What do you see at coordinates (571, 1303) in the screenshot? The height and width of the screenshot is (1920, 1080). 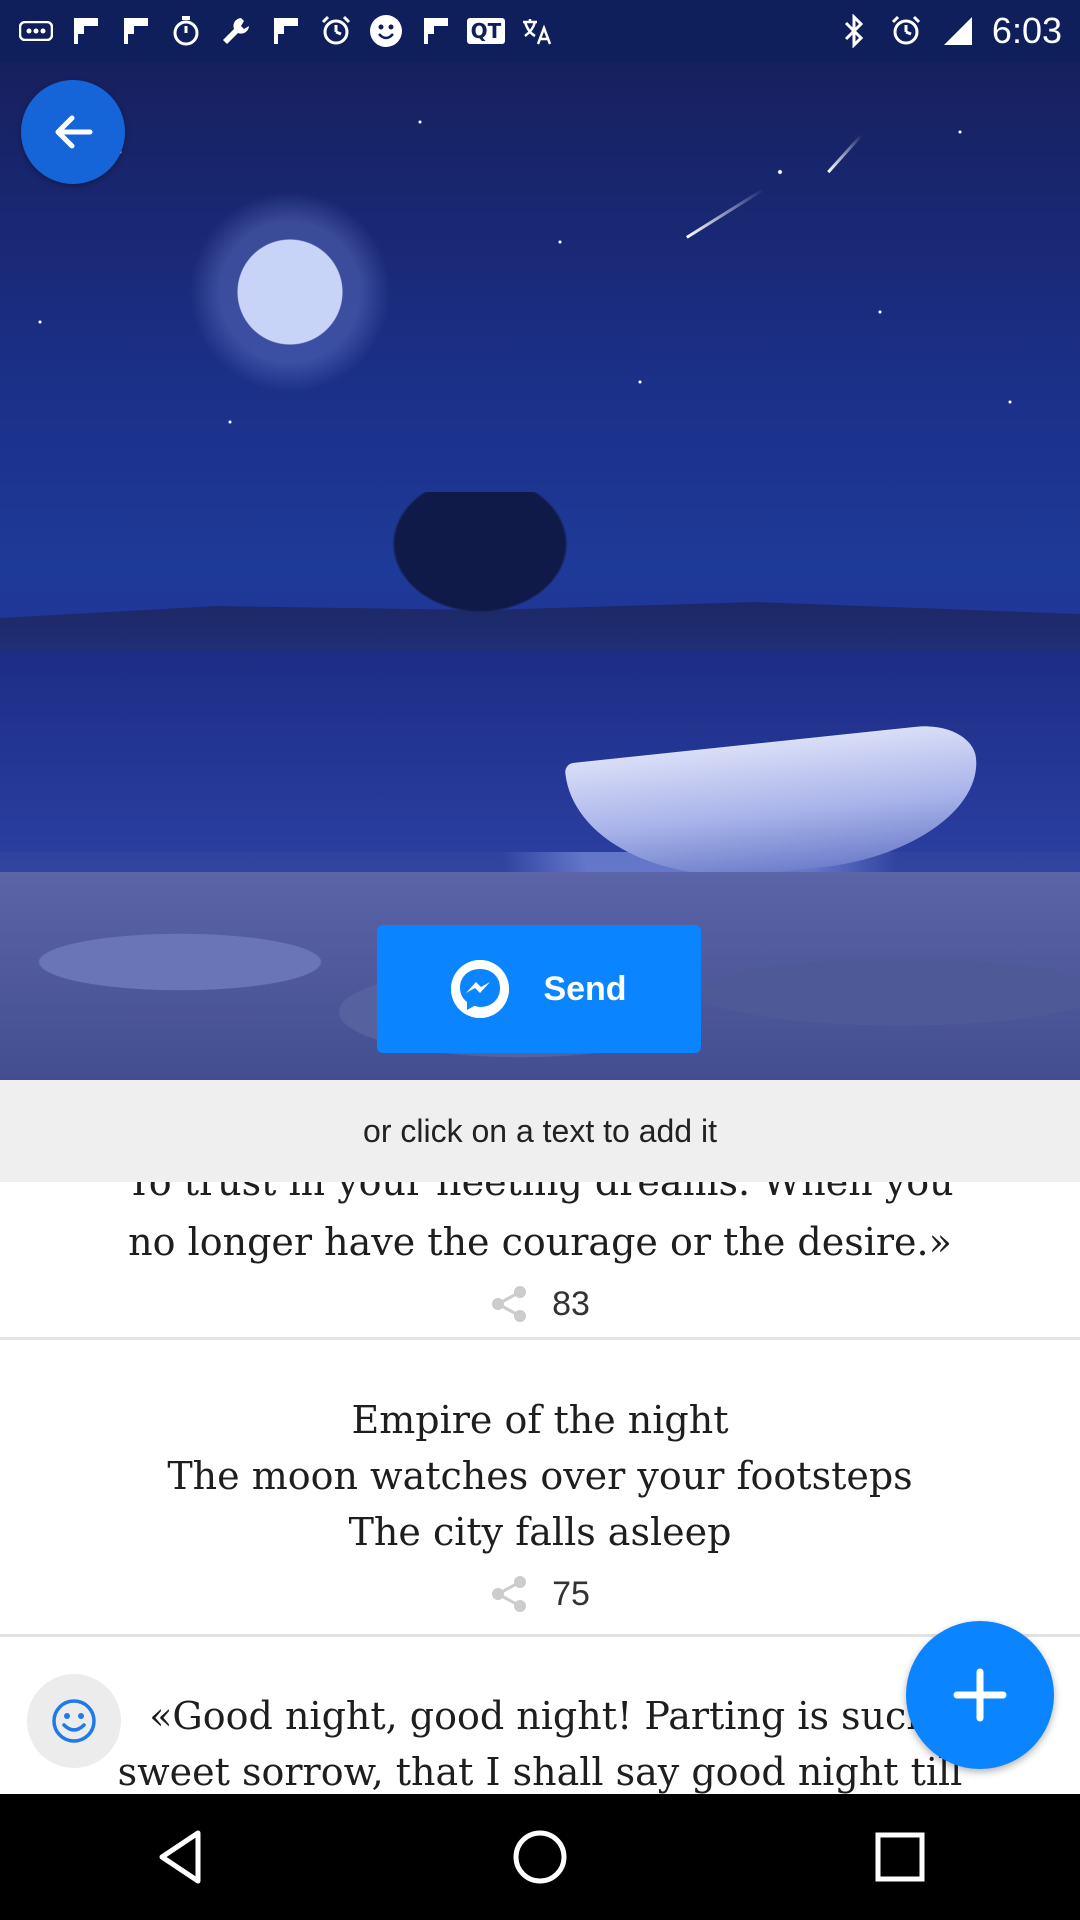 I see `share-count: 83` at bounding box center [571, 1303].